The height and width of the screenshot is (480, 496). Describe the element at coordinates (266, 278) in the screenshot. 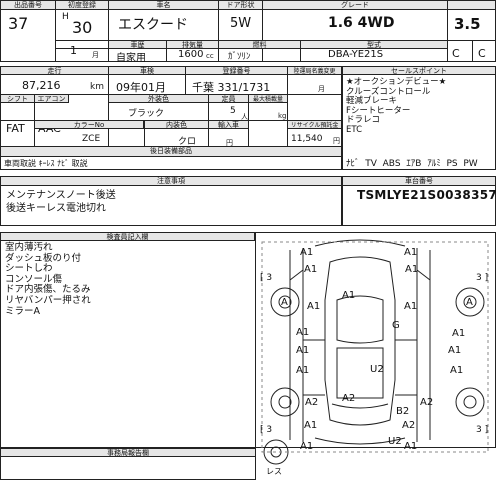

I see `side-3-tl: [ 3` at that location.